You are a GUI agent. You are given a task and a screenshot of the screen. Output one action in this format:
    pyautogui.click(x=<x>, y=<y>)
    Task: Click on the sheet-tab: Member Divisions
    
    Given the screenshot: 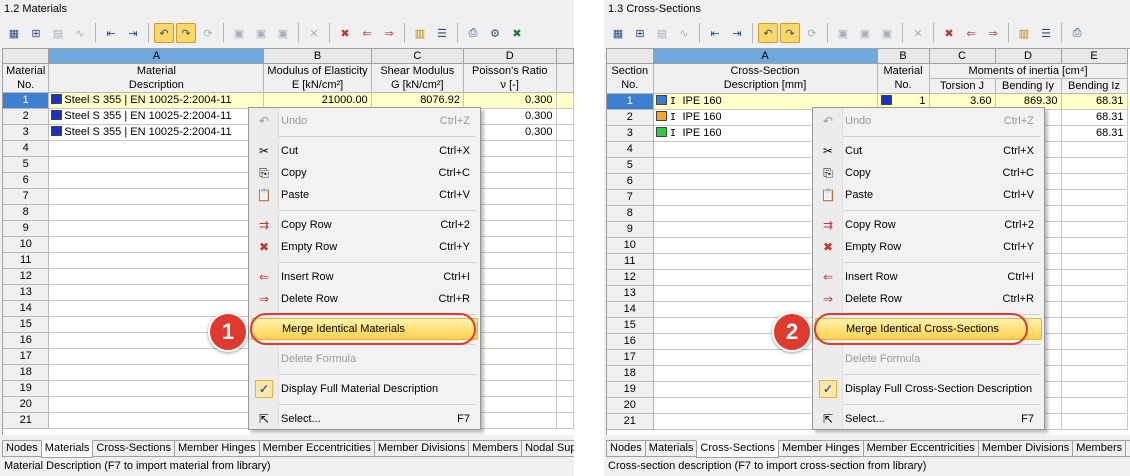 What is the action you would take?
    pyautogui.click(x=421, y=449)
    